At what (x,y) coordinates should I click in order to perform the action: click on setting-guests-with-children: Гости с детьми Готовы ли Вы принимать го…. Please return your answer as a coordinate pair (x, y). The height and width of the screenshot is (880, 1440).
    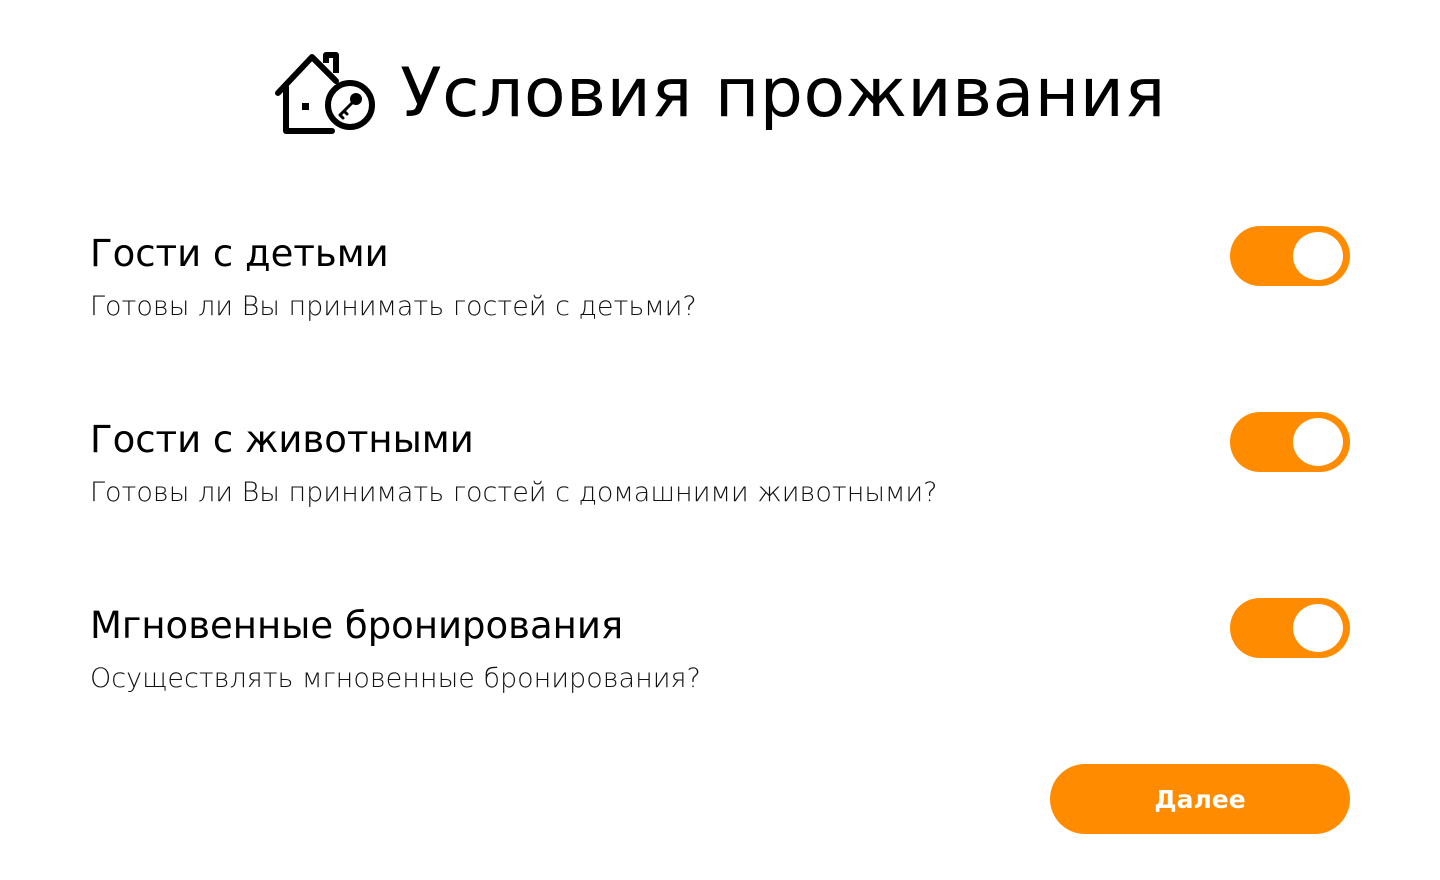
    Looking at the image, I should click on (720, 284).